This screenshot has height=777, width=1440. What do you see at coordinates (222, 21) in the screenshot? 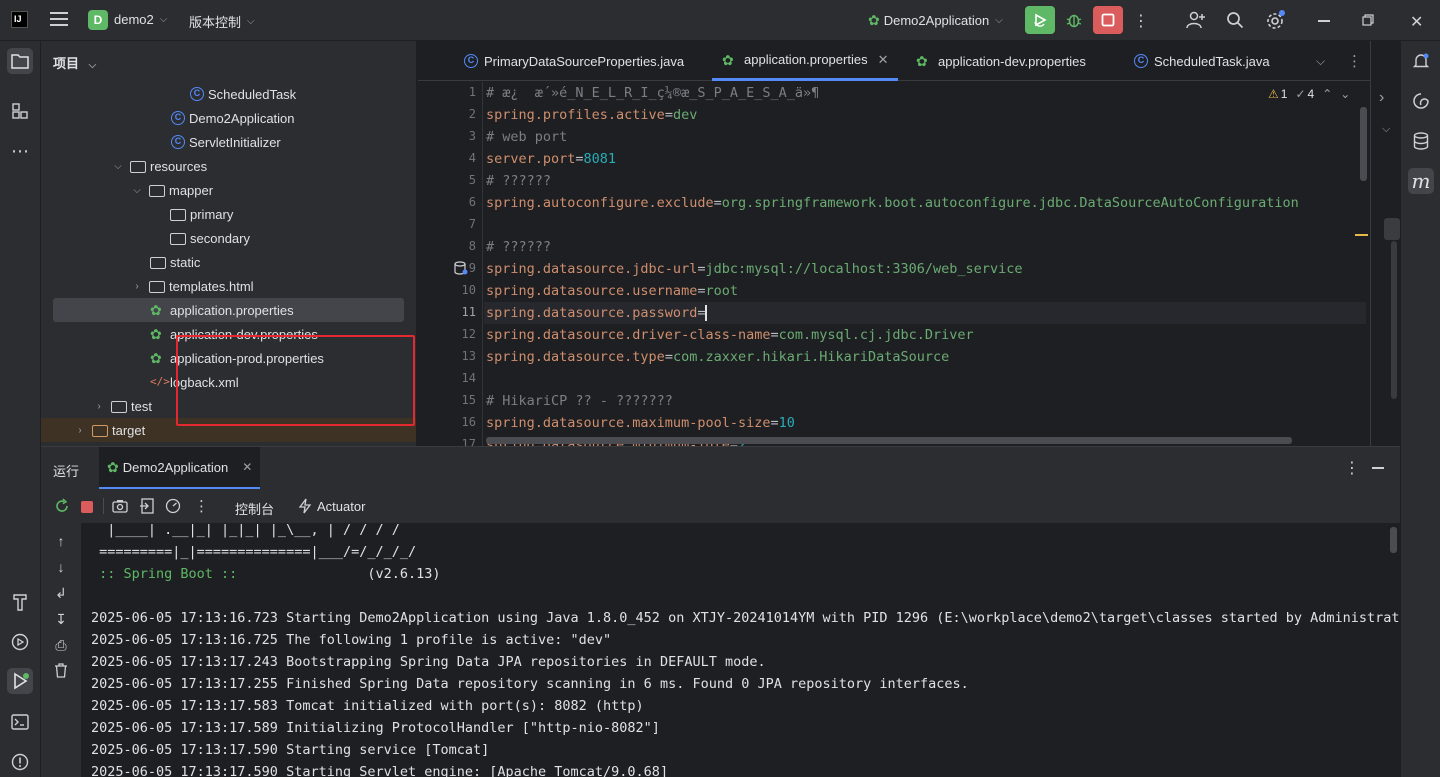
I see `vcs-menu: 版本控制 ⌵` at bounding box center [222, 21].